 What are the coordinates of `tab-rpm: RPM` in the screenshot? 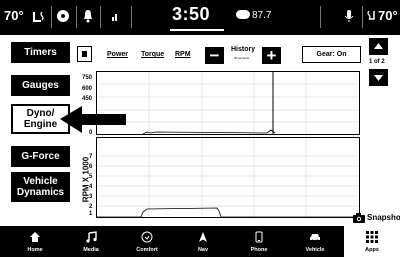 It's located at (183, 54).